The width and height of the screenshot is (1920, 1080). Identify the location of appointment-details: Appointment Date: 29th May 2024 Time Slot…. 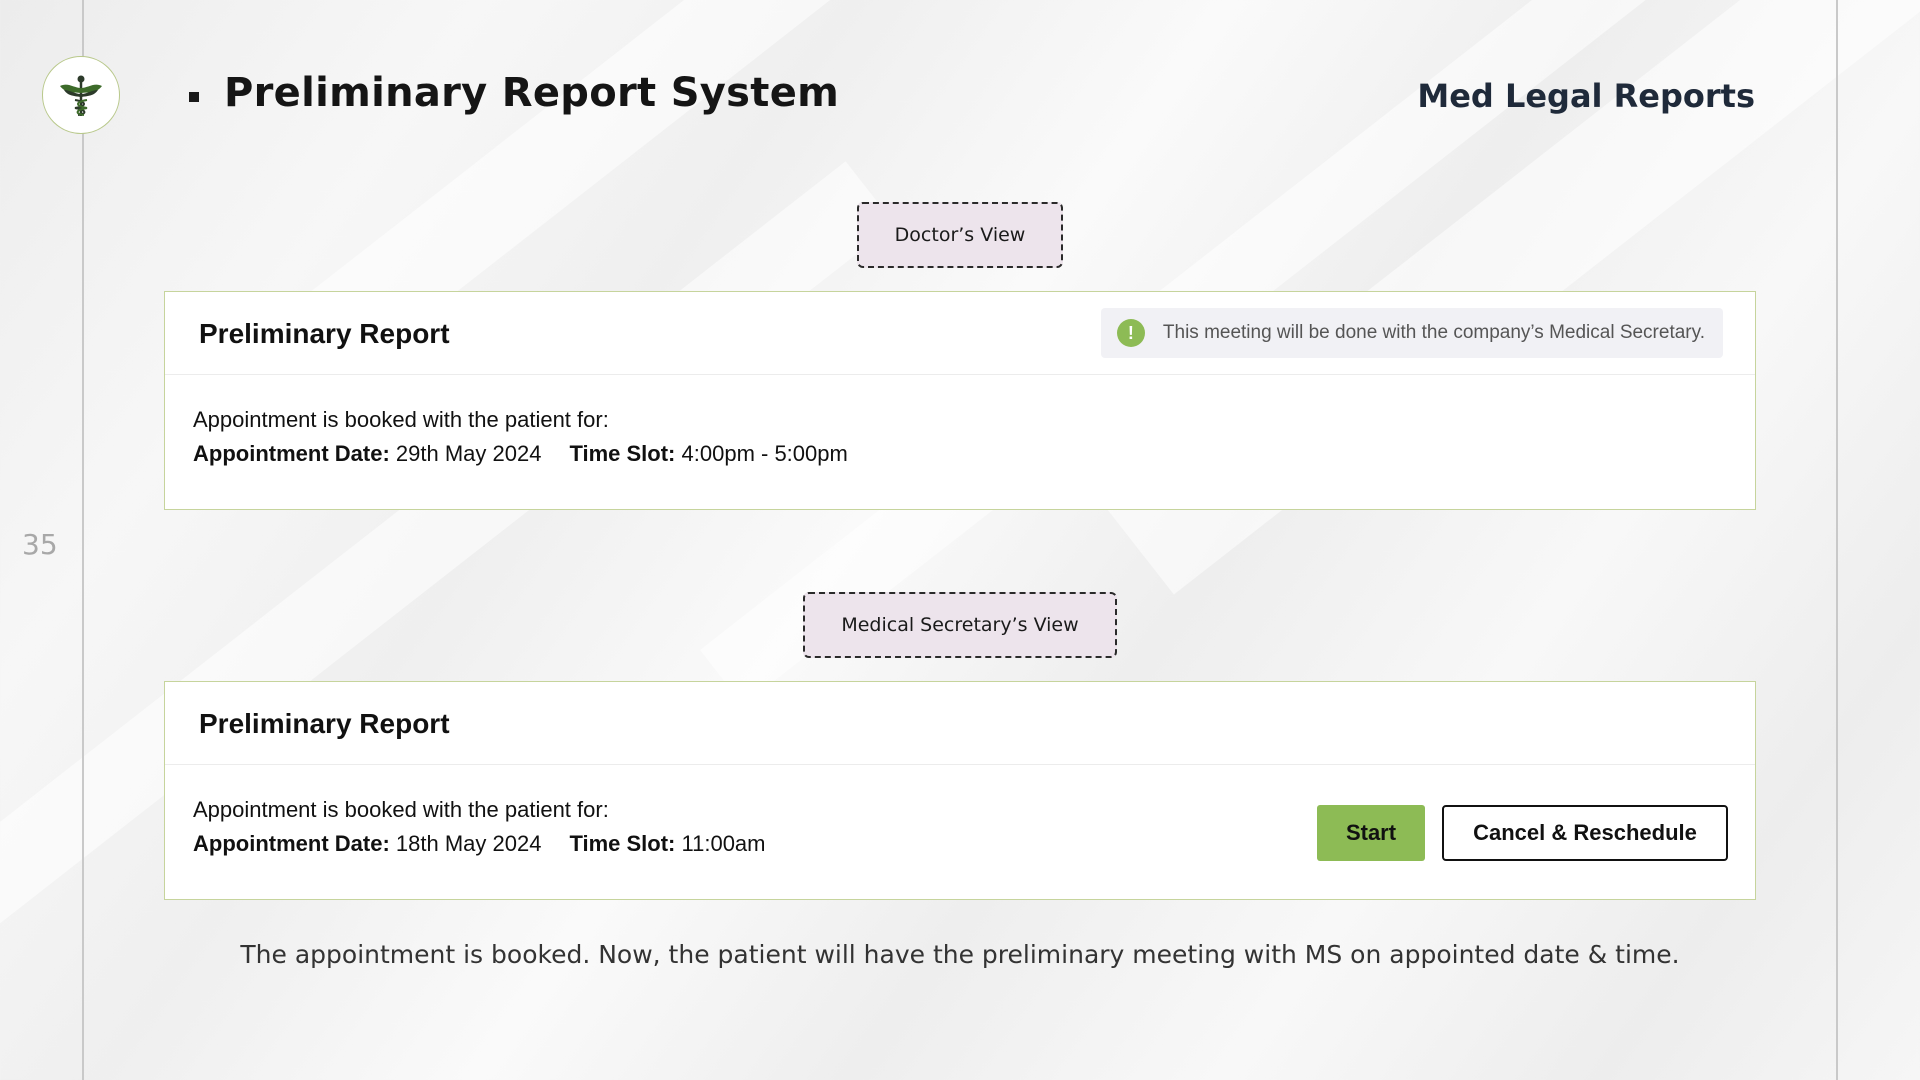
(520, 454).